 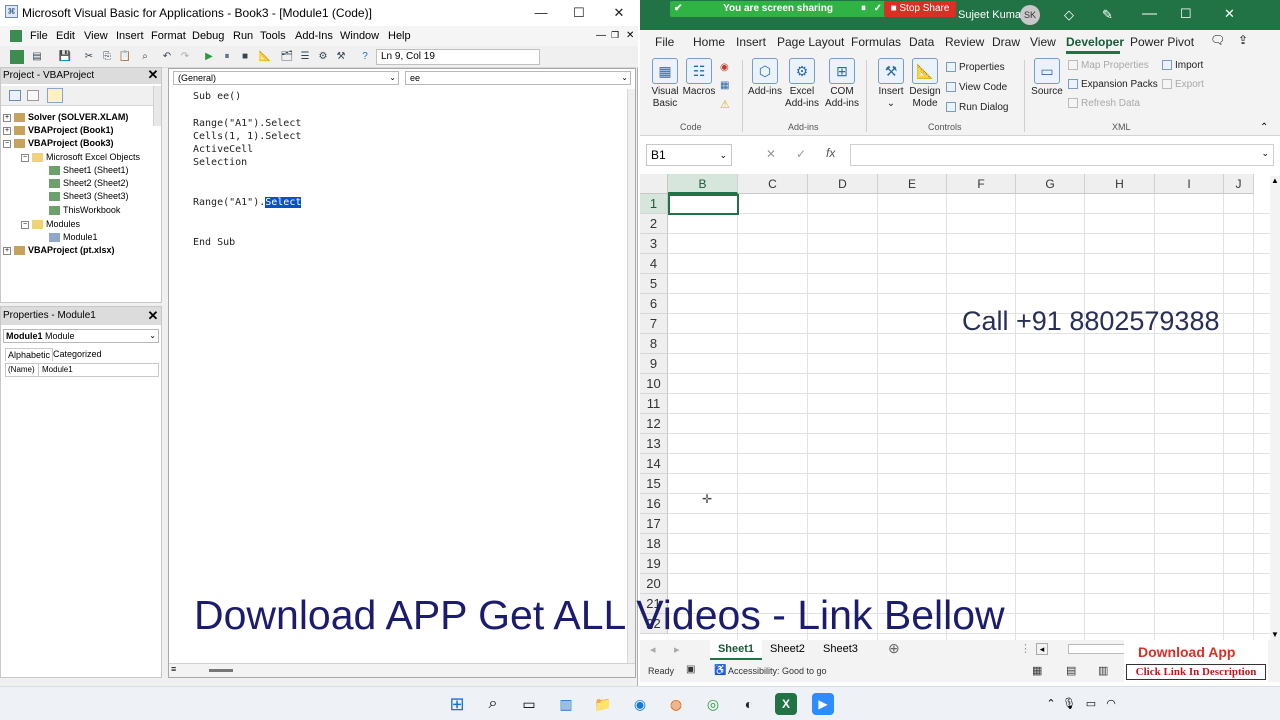 What do you see at coordinates (1043, 42) in the screenshot?
I see `tab-view: View` at bounding box center [1043, 42].